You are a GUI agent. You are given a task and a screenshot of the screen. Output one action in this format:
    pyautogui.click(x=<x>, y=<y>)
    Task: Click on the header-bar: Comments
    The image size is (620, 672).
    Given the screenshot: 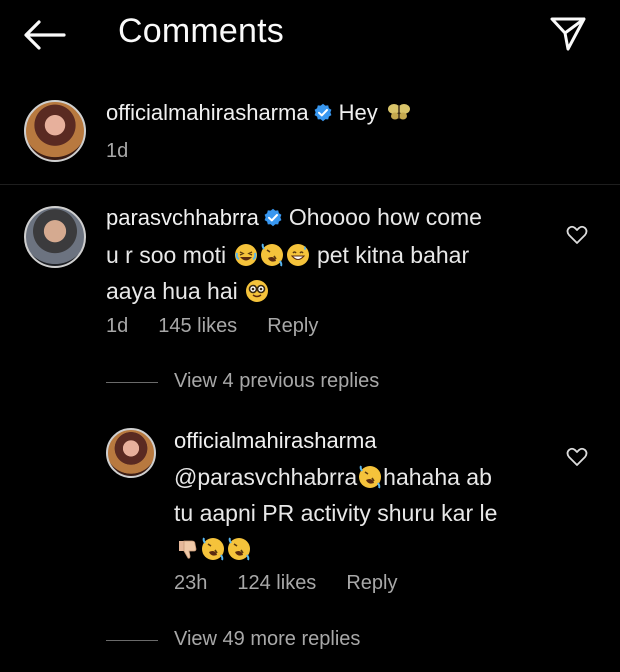 What is the action you would take?
    pyautogui.click(x=310, y=36)
    